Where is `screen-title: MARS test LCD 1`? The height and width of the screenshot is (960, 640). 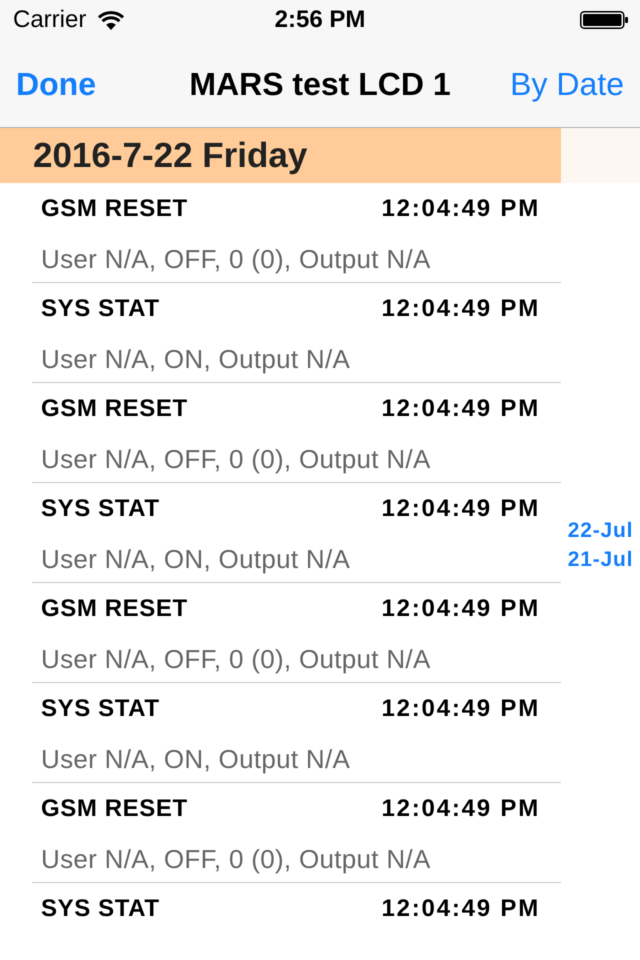
screen-title: MARS test LCD 1 is located at coordinates (320, 83).